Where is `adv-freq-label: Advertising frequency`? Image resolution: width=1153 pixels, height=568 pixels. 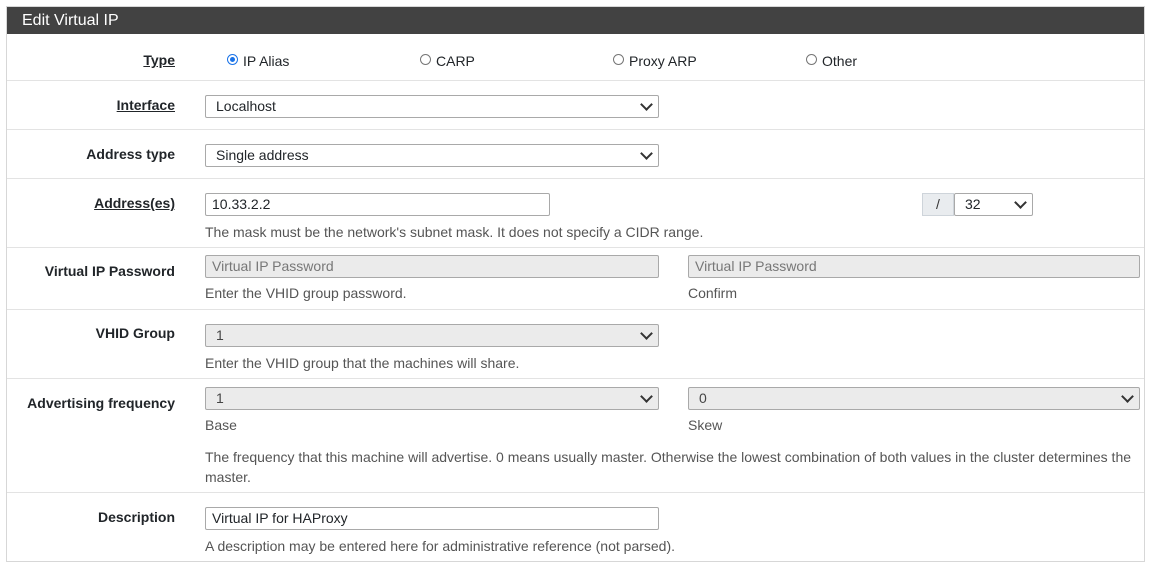
adv-freq-label: Advertising frequency is located at coordinates (101, 403).